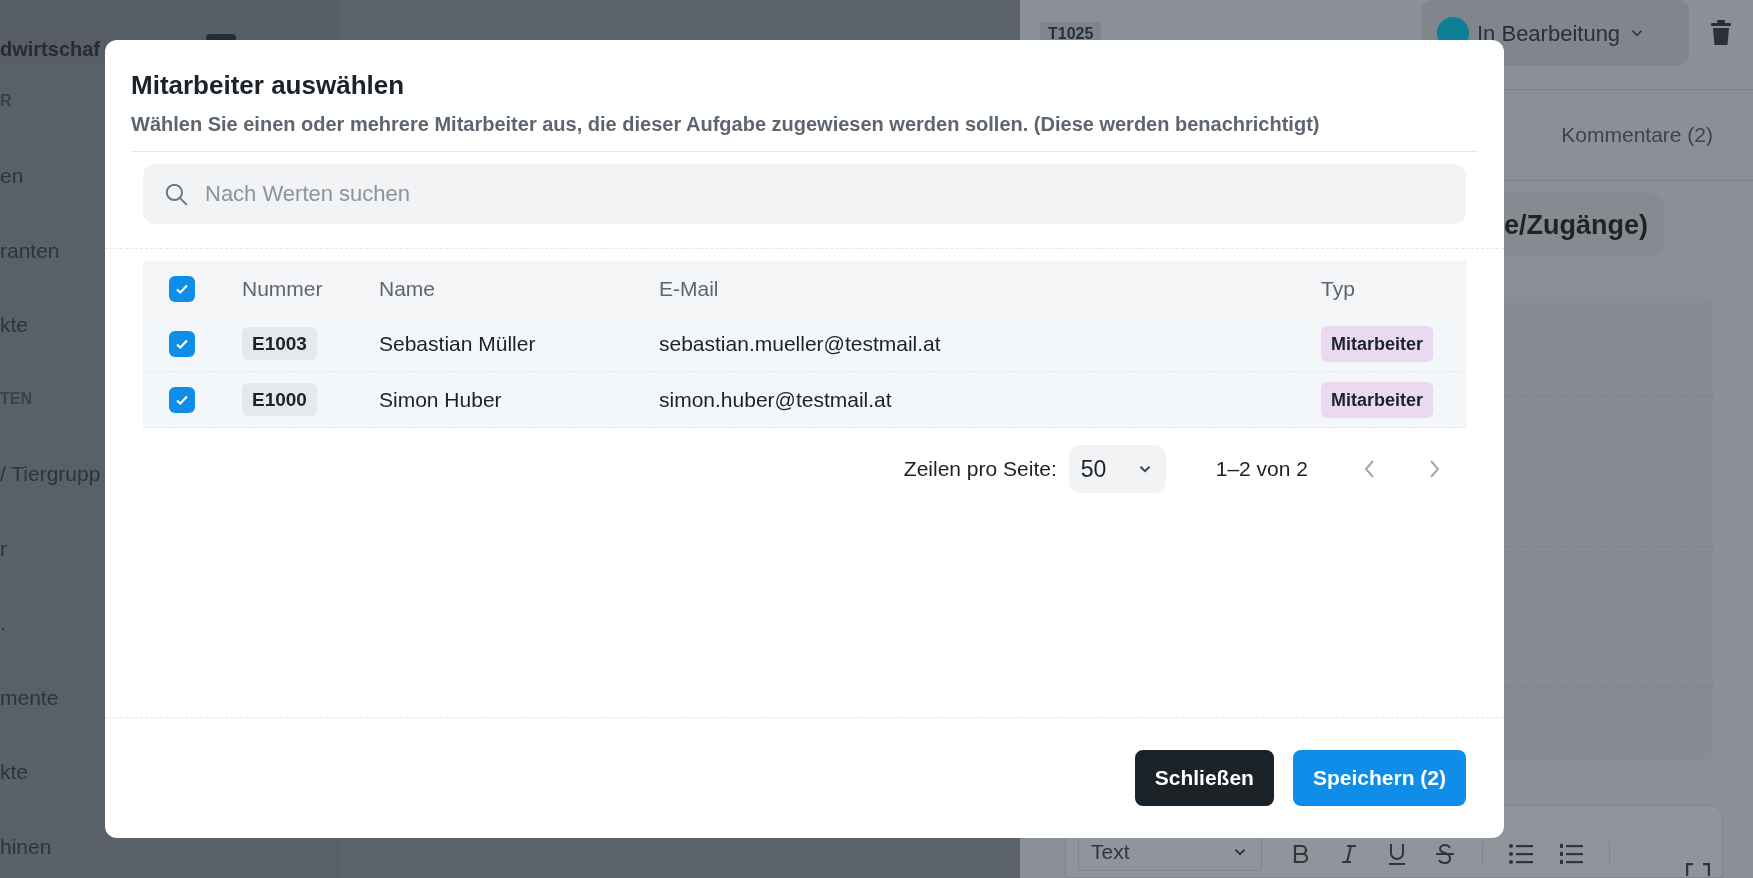 The image size is (1753, 878). What do you see at coordinates (1261, 469) in the screenshot?
I see `page-range: 1–2 von 2` at bounding box center [1261, 469].